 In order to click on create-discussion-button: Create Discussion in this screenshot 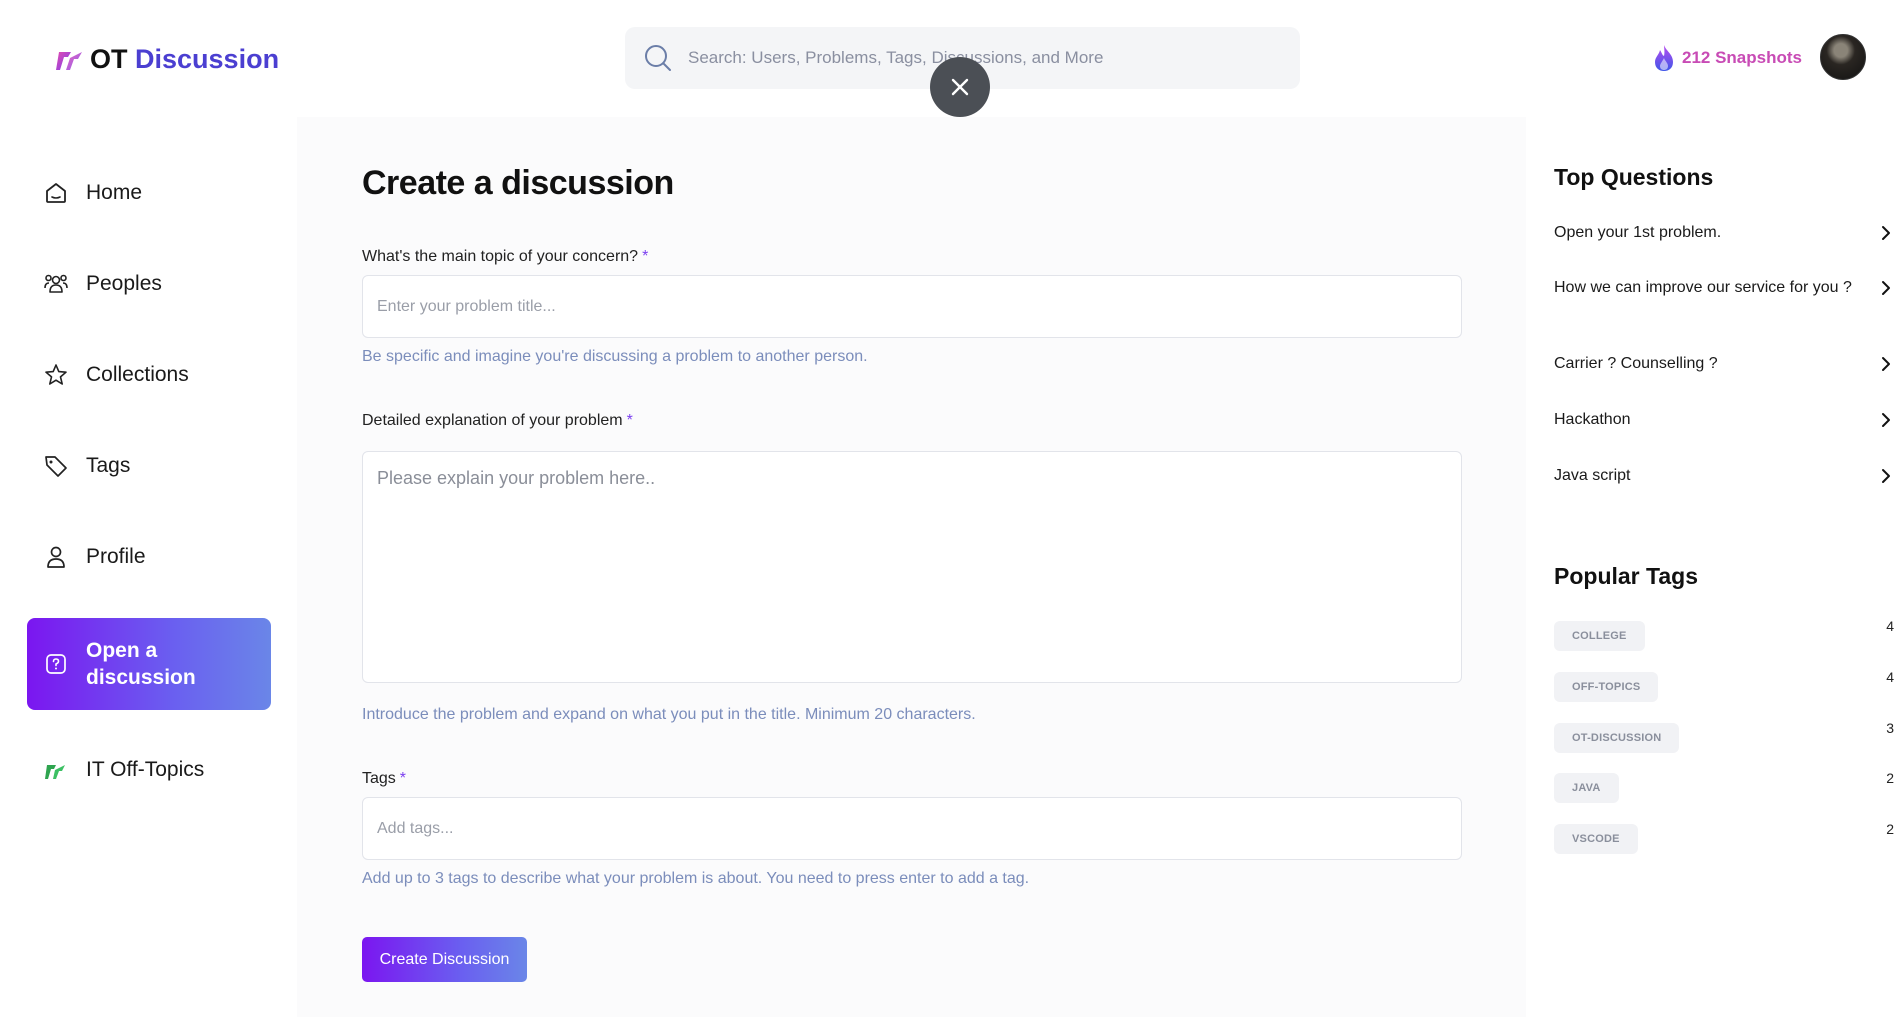, I will do `click(444, 959)`.